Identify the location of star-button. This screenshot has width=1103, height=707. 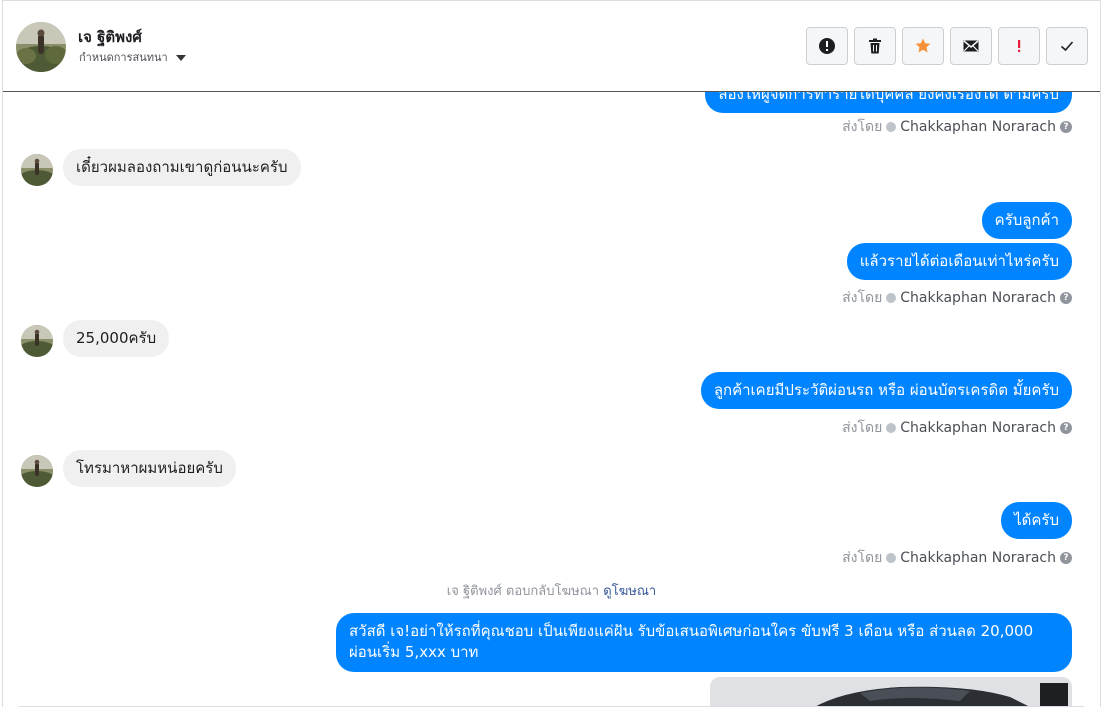
(923, 46).